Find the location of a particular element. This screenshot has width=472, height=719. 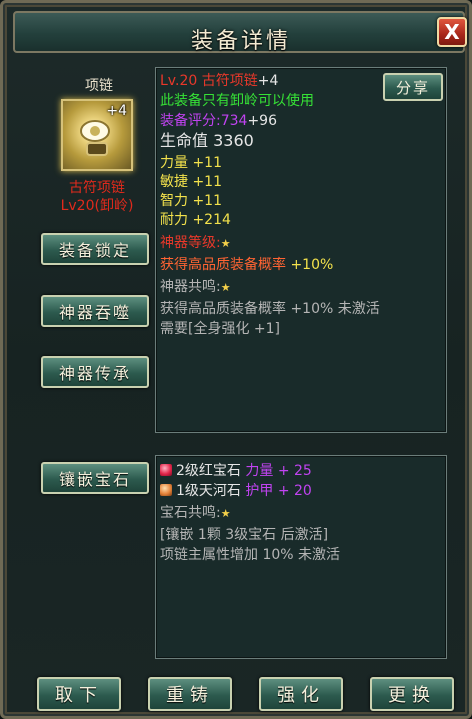

stat-endurance: 耐力 +214 is located at coordinates (195, 220).